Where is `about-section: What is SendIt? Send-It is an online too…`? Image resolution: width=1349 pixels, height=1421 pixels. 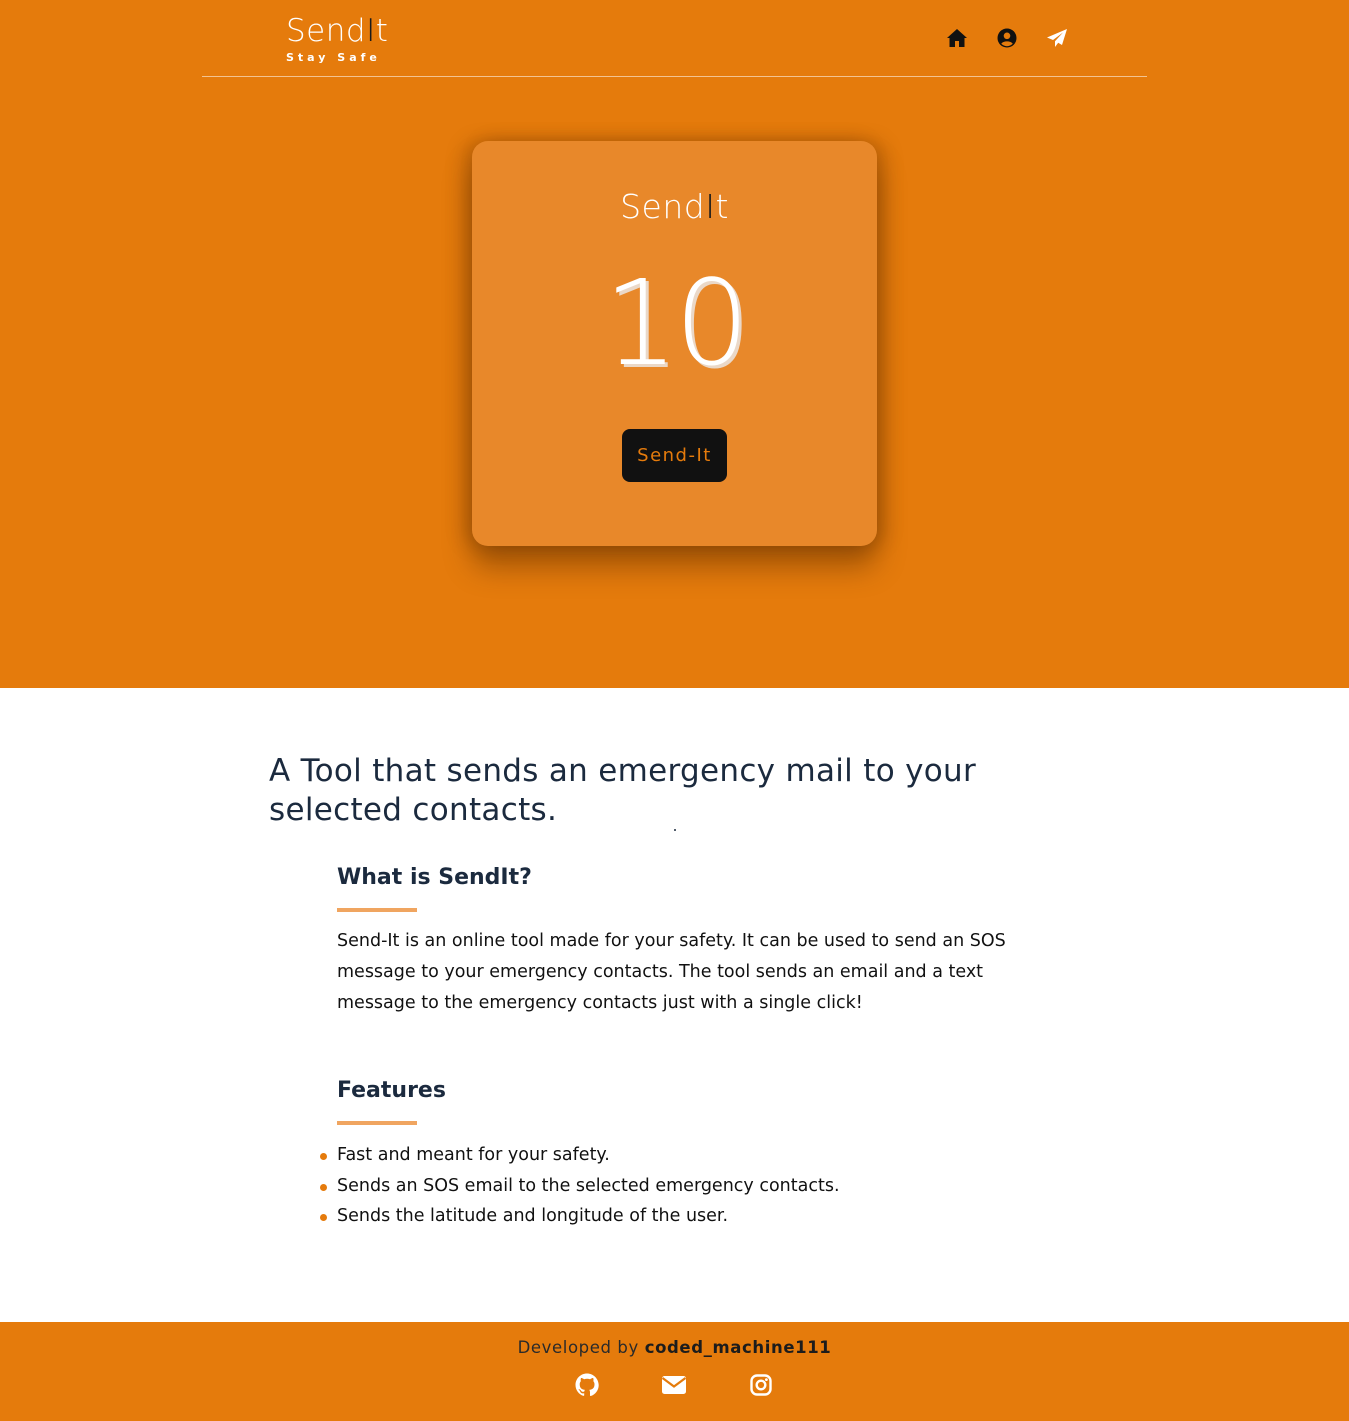
about-section: What is SendIt? Send-It is an online too… is located at coordinates (677, 941).